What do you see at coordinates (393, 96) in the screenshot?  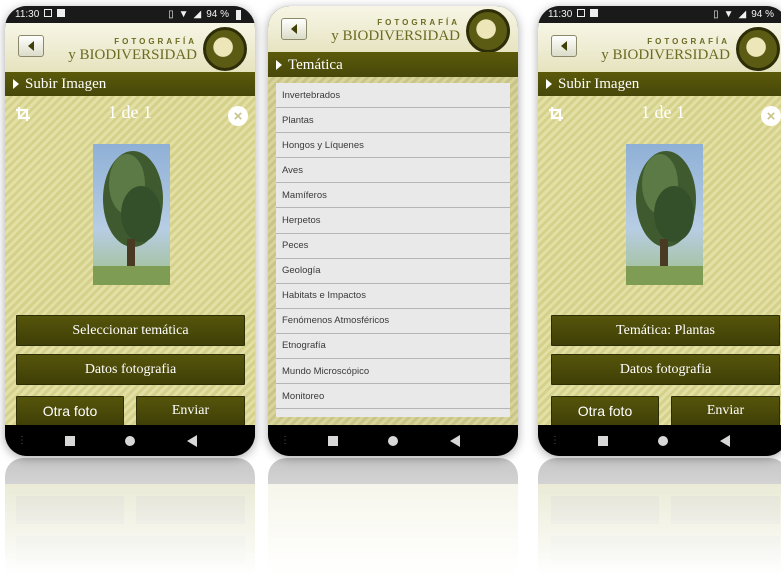 I see `topic-list-item: Invertebrados` at bounding box center [393, 96].